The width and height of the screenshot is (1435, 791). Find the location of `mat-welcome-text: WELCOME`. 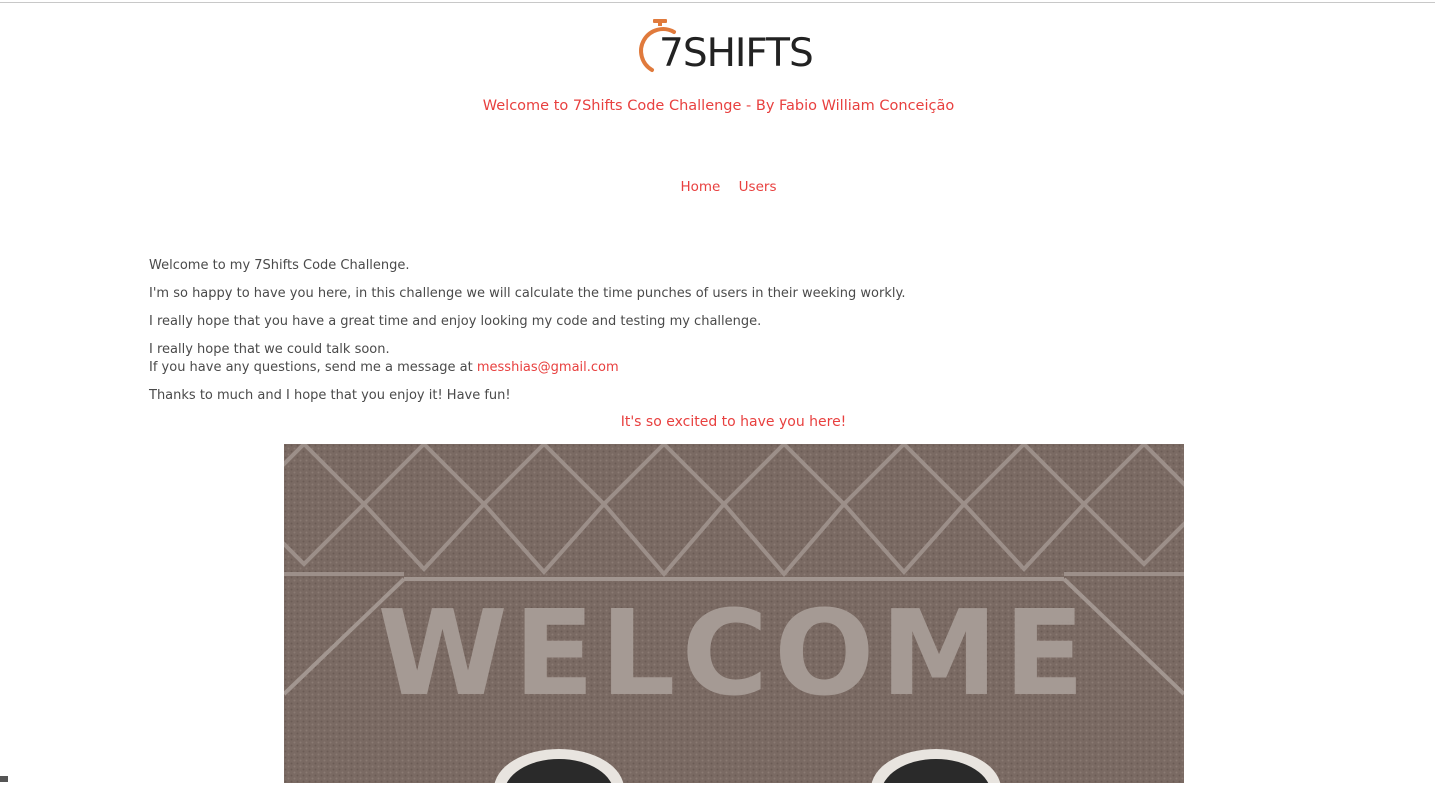

mat-welcome-text: WELCOME is located at coordinates (734, 653).